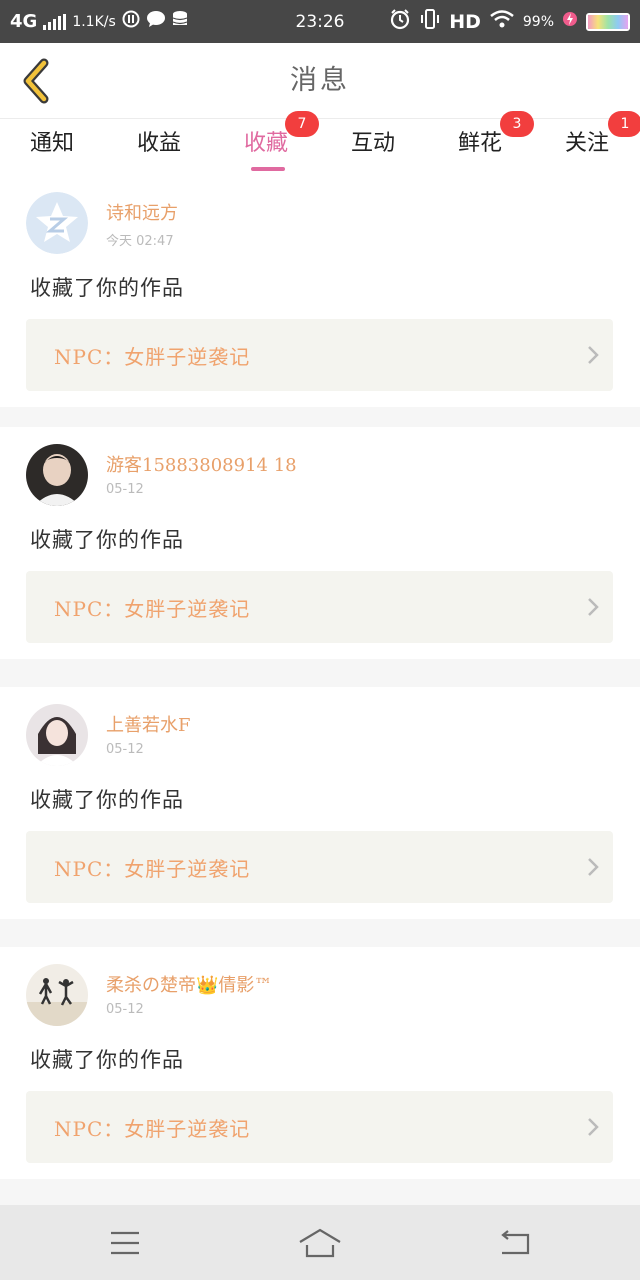 This screenshot has width=640, height=1280. Describe the element at coordinates (320, 143) in the screenshot. I see `tab-bar: 通知 收益 收藏 7 互动 鲜花 3 关注 1` at that location.